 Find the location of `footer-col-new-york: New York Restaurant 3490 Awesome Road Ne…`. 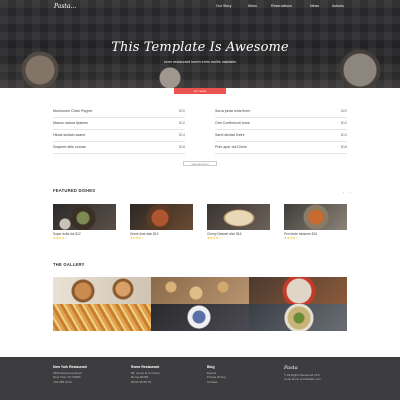

footer-col-new-york: New York Restaurant 3490 Awesome Road Ne… is located at coordinates (70, 374).